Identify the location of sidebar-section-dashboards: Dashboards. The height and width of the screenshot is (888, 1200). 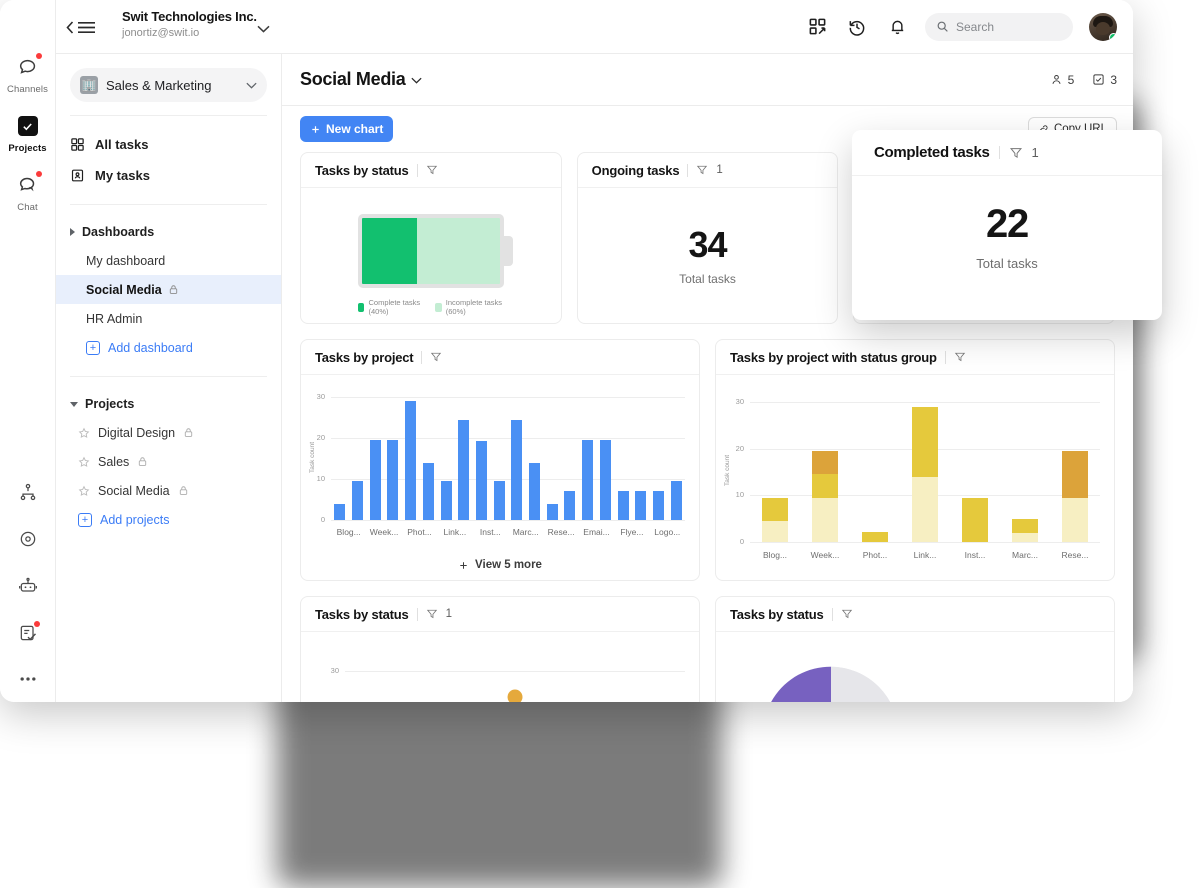
(168, 232).